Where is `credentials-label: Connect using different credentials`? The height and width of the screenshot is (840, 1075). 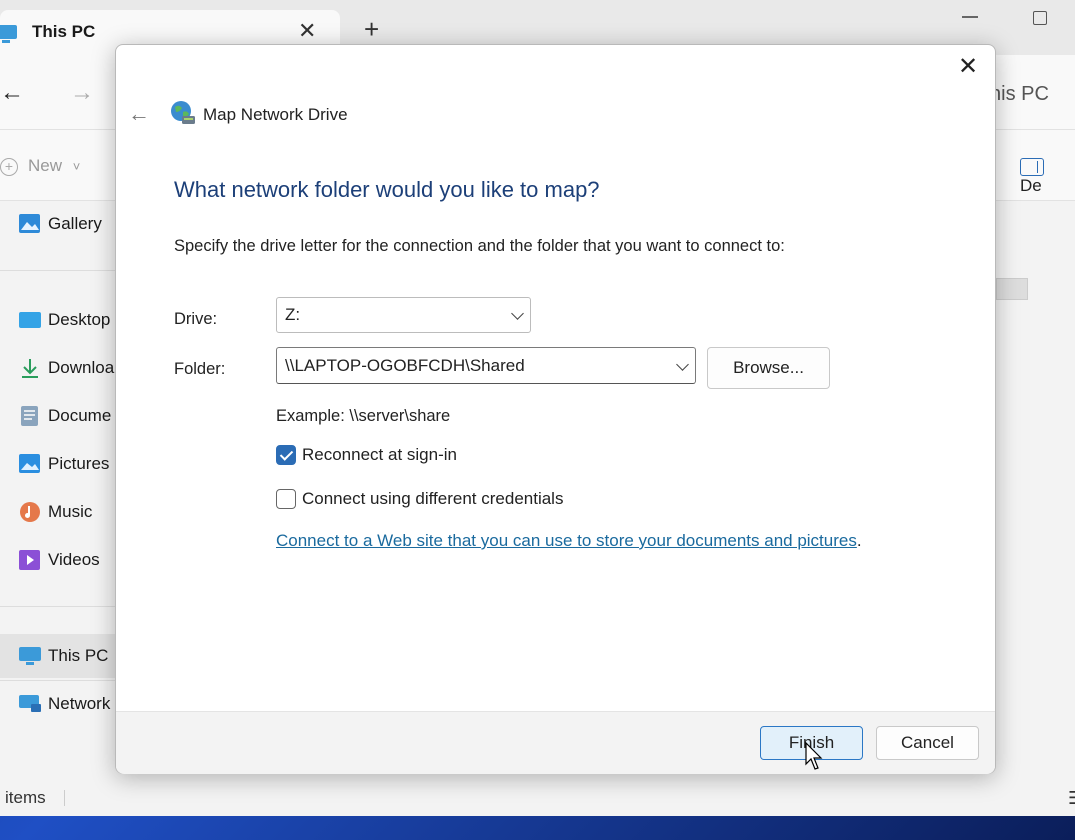
credentials-label: Connect using different credentials is located at coordinates (433, 498).